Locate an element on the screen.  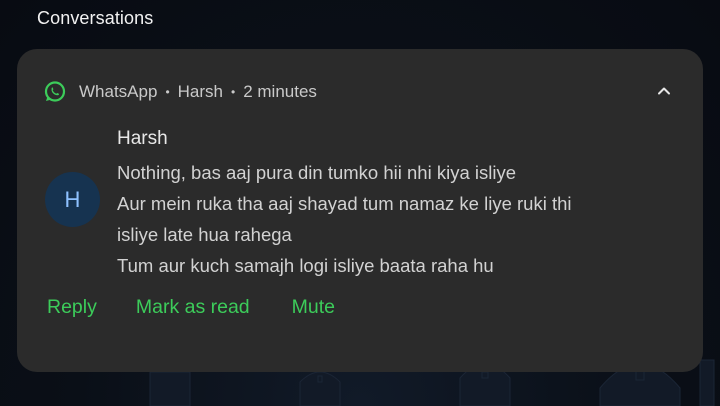
notification-time: 2 minutes is located at coordinates (280, 91).